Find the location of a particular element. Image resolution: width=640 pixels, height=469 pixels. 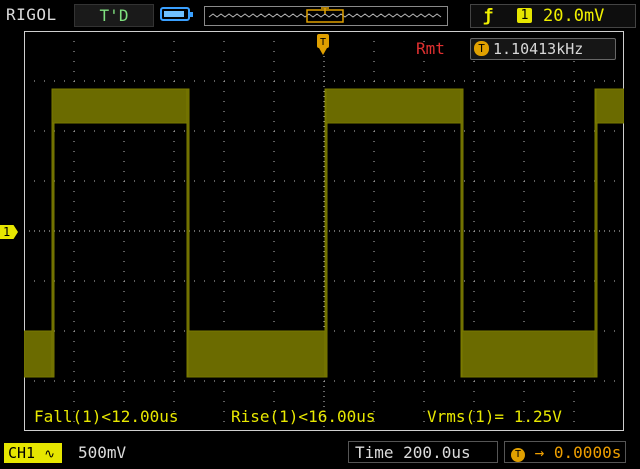

fall-time-measurement: Fall(1)<12.00us is located at coordinates (106, 416).